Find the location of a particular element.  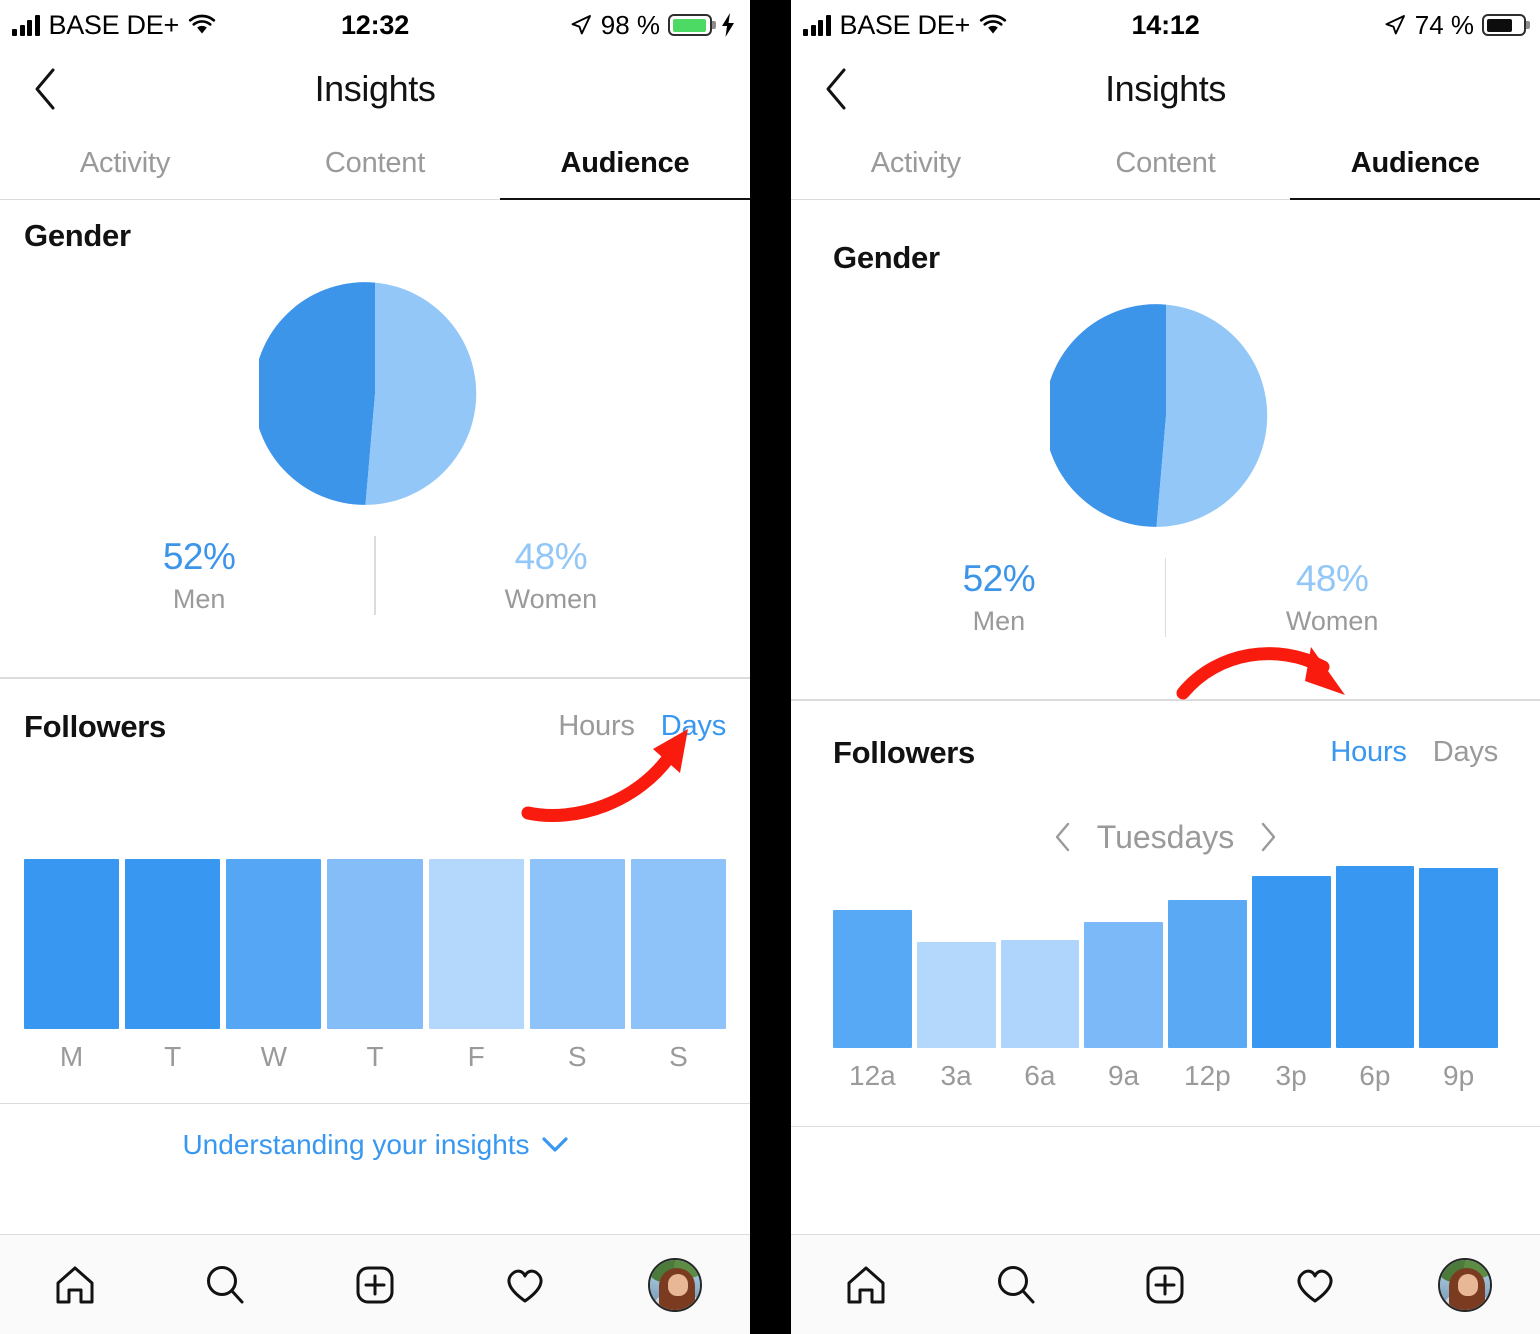

bar-label-6a: 6a is located at coordinates (1040, 1075).